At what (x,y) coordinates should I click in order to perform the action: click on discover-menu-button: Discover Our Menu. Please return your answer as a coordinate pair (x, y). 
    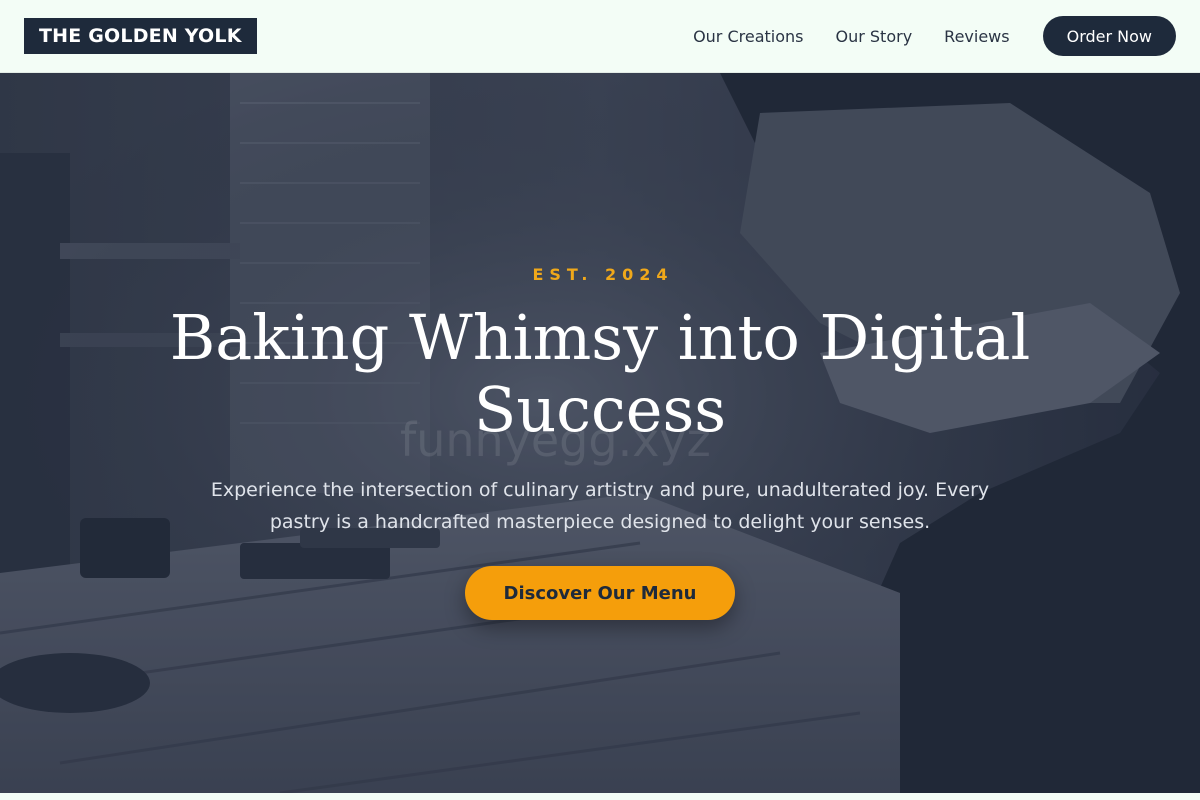
    Looking at the image, I should click on (600, 593).